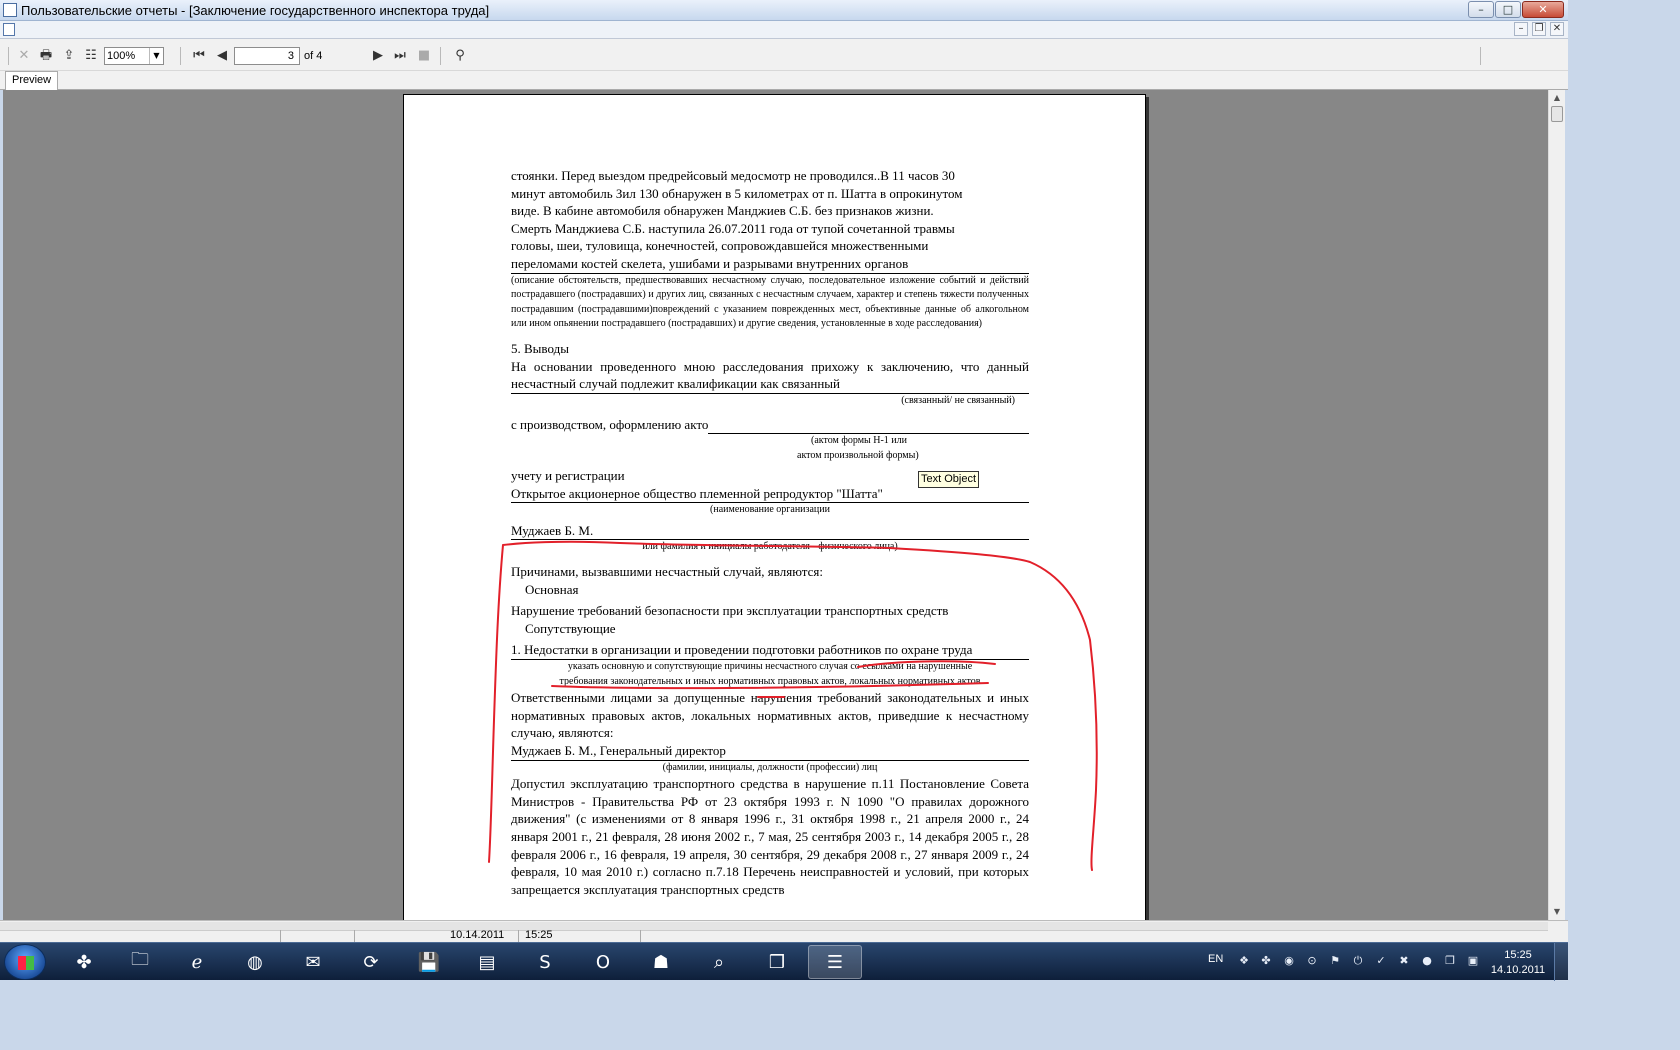 The height and width of the screenshot is (1050, 1680). I want to click on previous-page-icon: ◀, so click(222, 56).